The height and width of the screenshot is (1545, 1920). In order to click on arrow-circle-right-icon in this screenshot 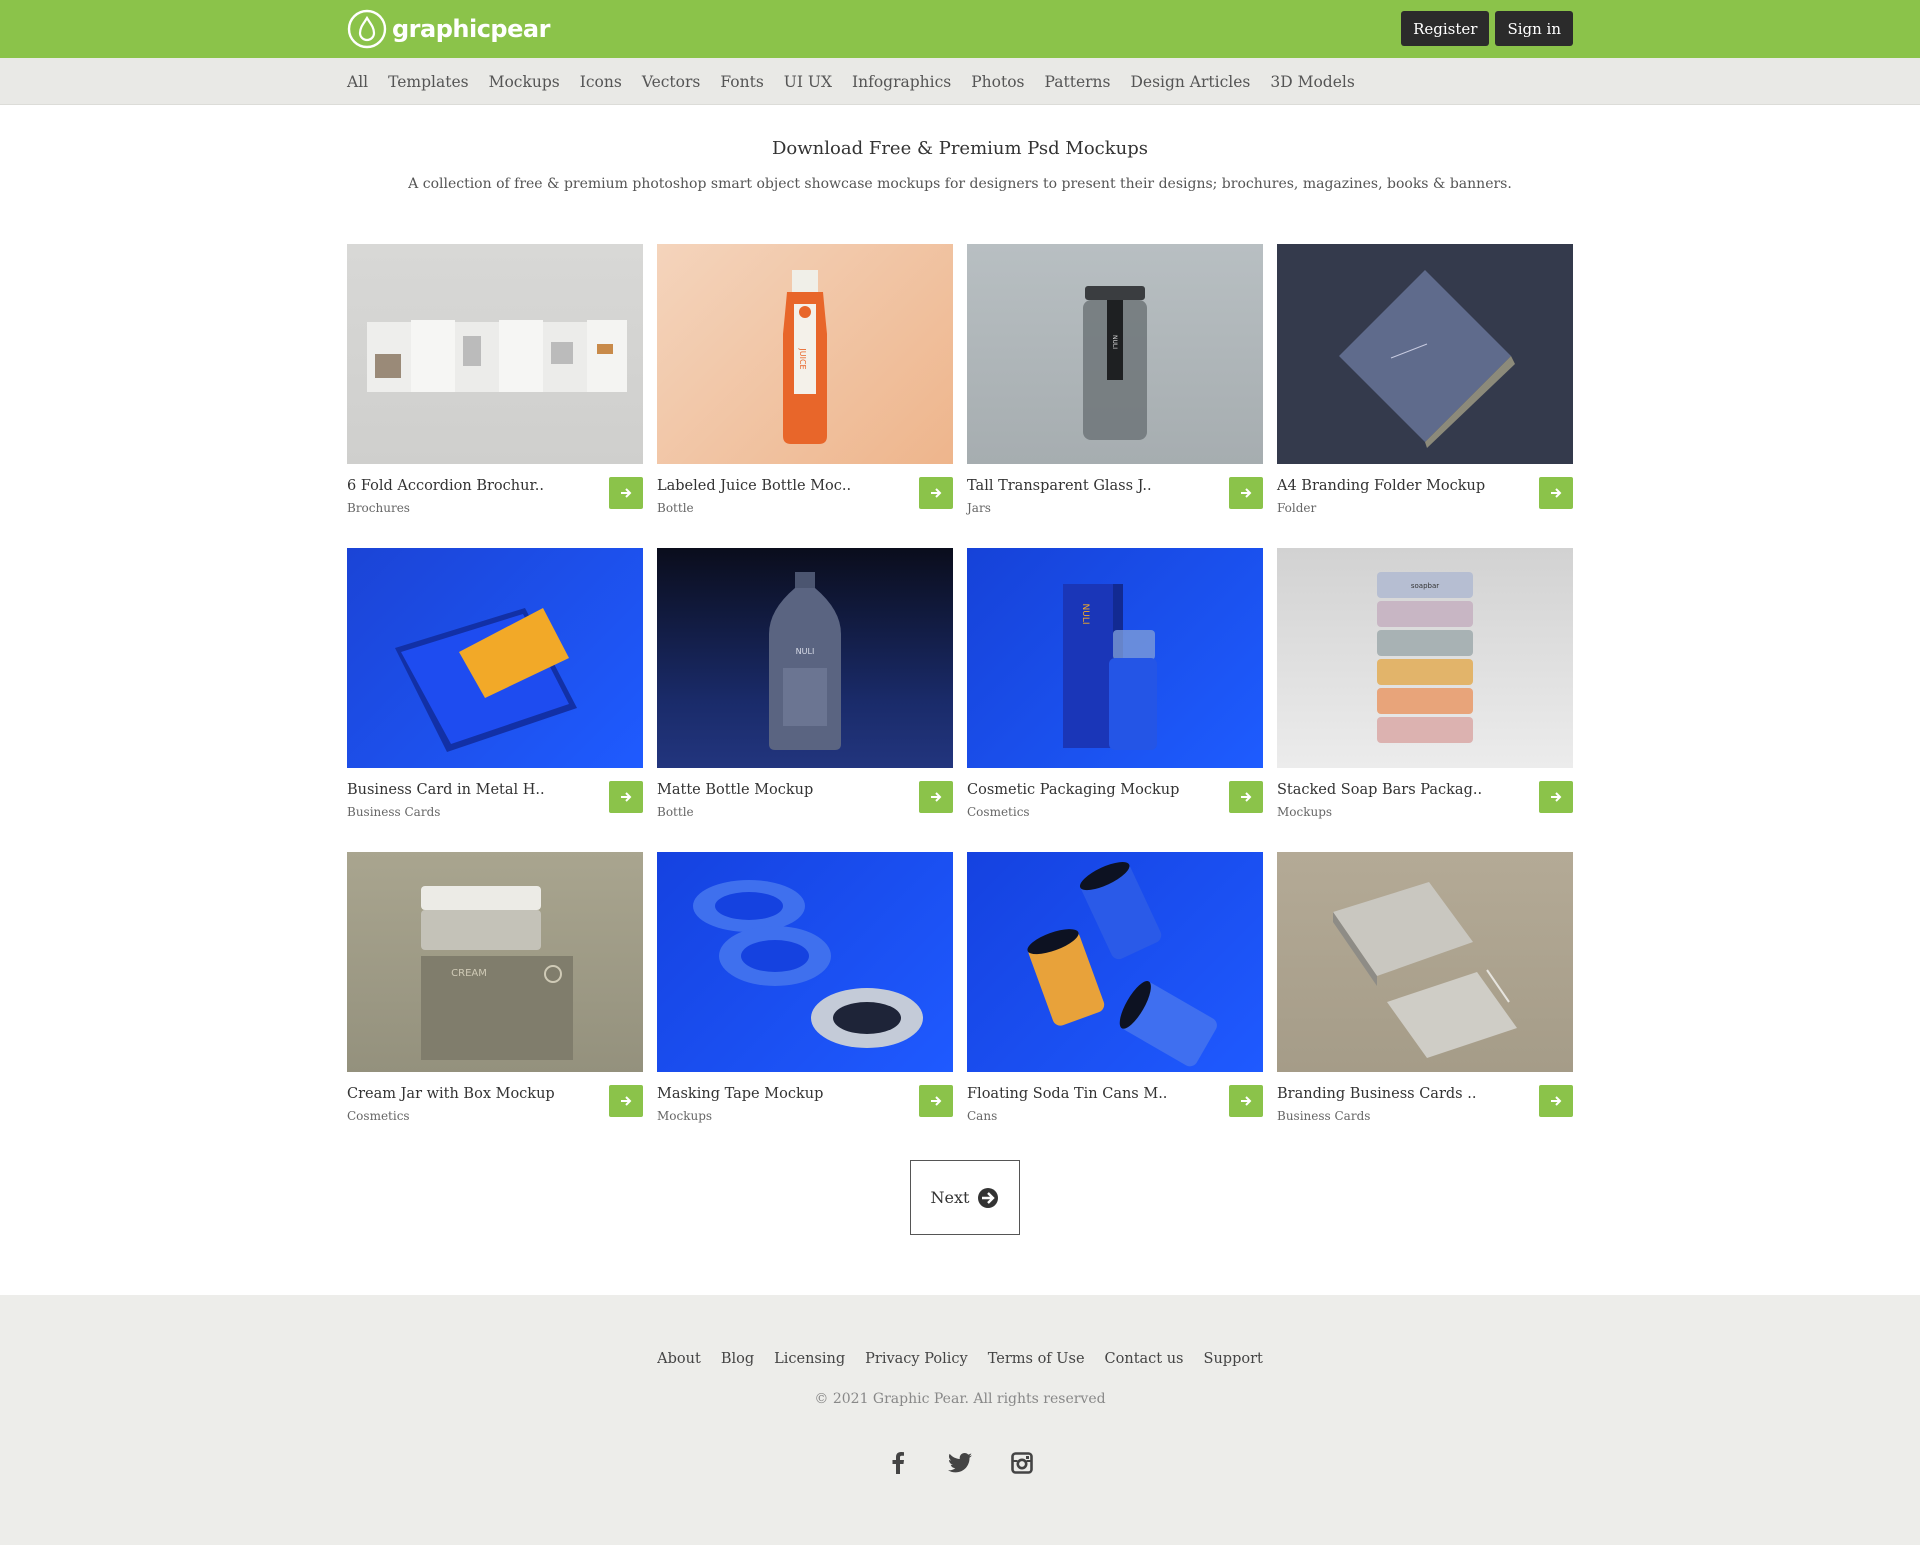, I will do `click(988, 1197)`.